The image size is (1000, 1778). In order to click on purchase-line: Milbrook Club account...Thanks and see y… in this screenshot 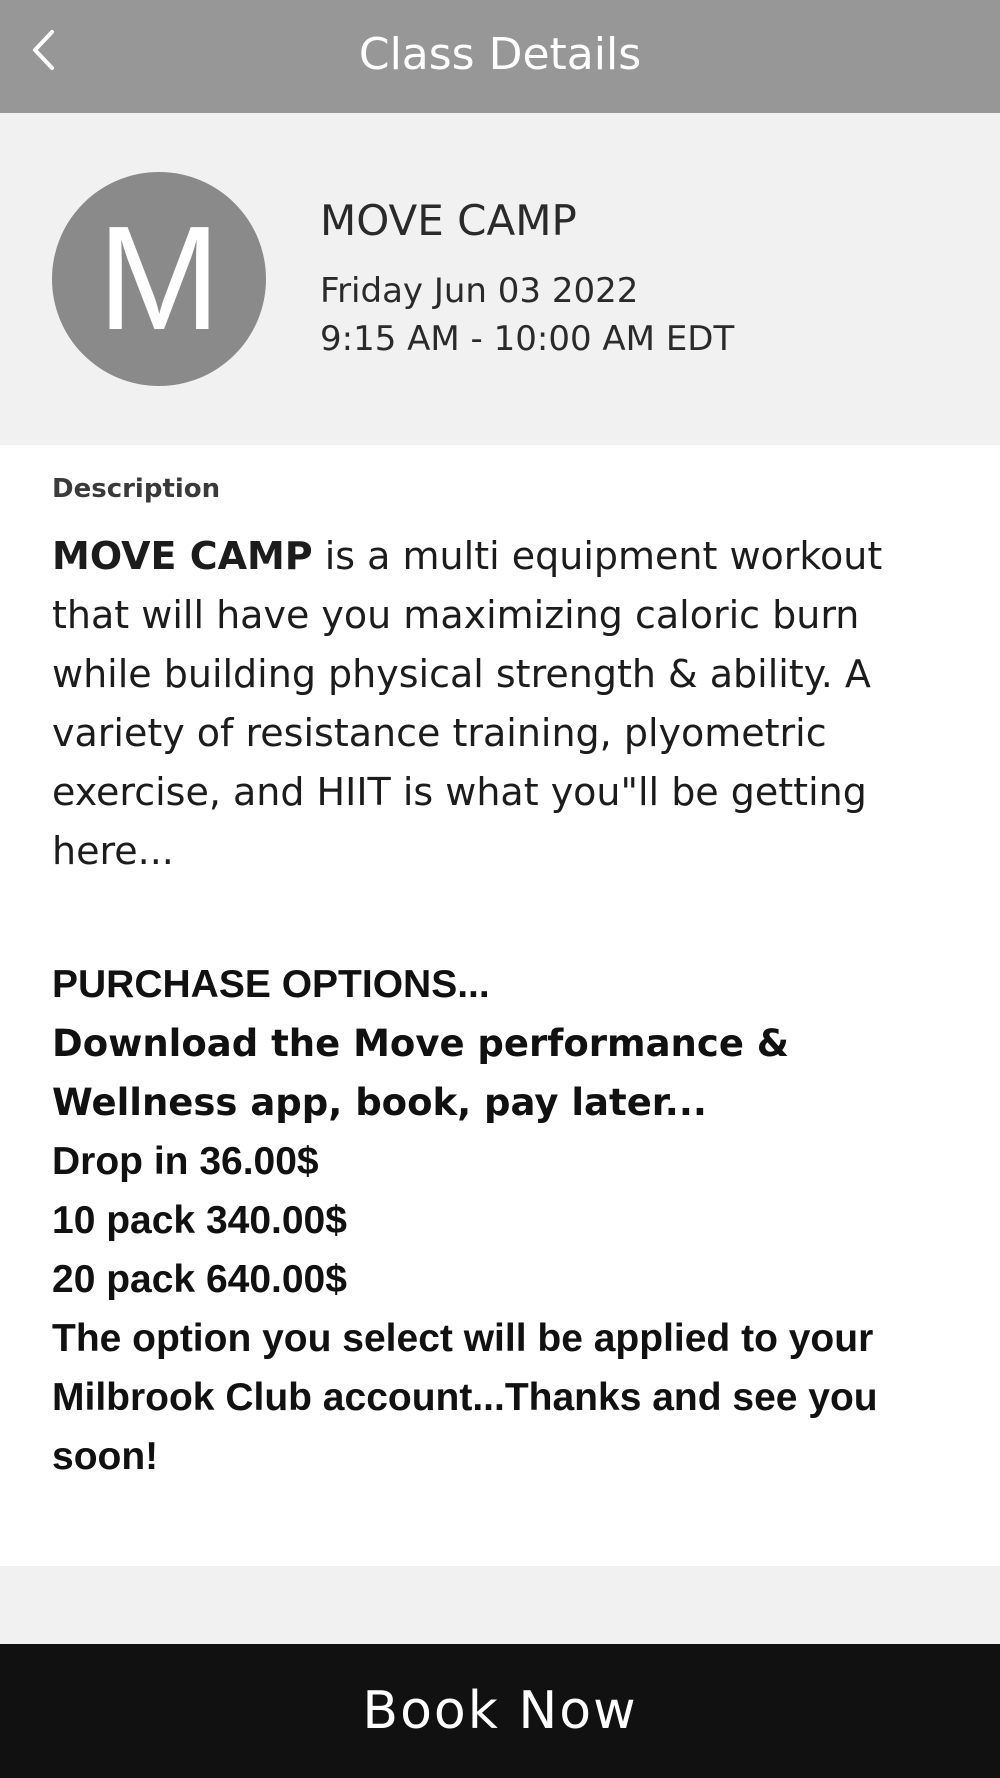, I will do `click(465, 1397)`.